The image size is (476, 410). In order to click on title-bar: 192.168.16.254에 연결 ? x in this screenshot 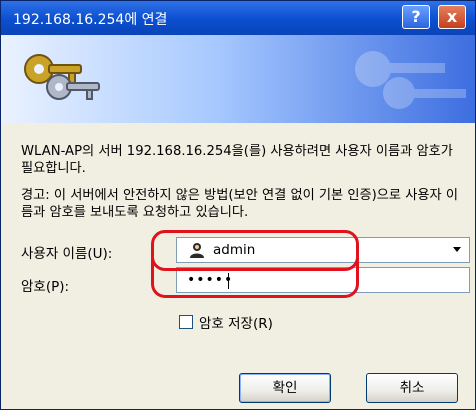, I will do `click(238, 18)`.